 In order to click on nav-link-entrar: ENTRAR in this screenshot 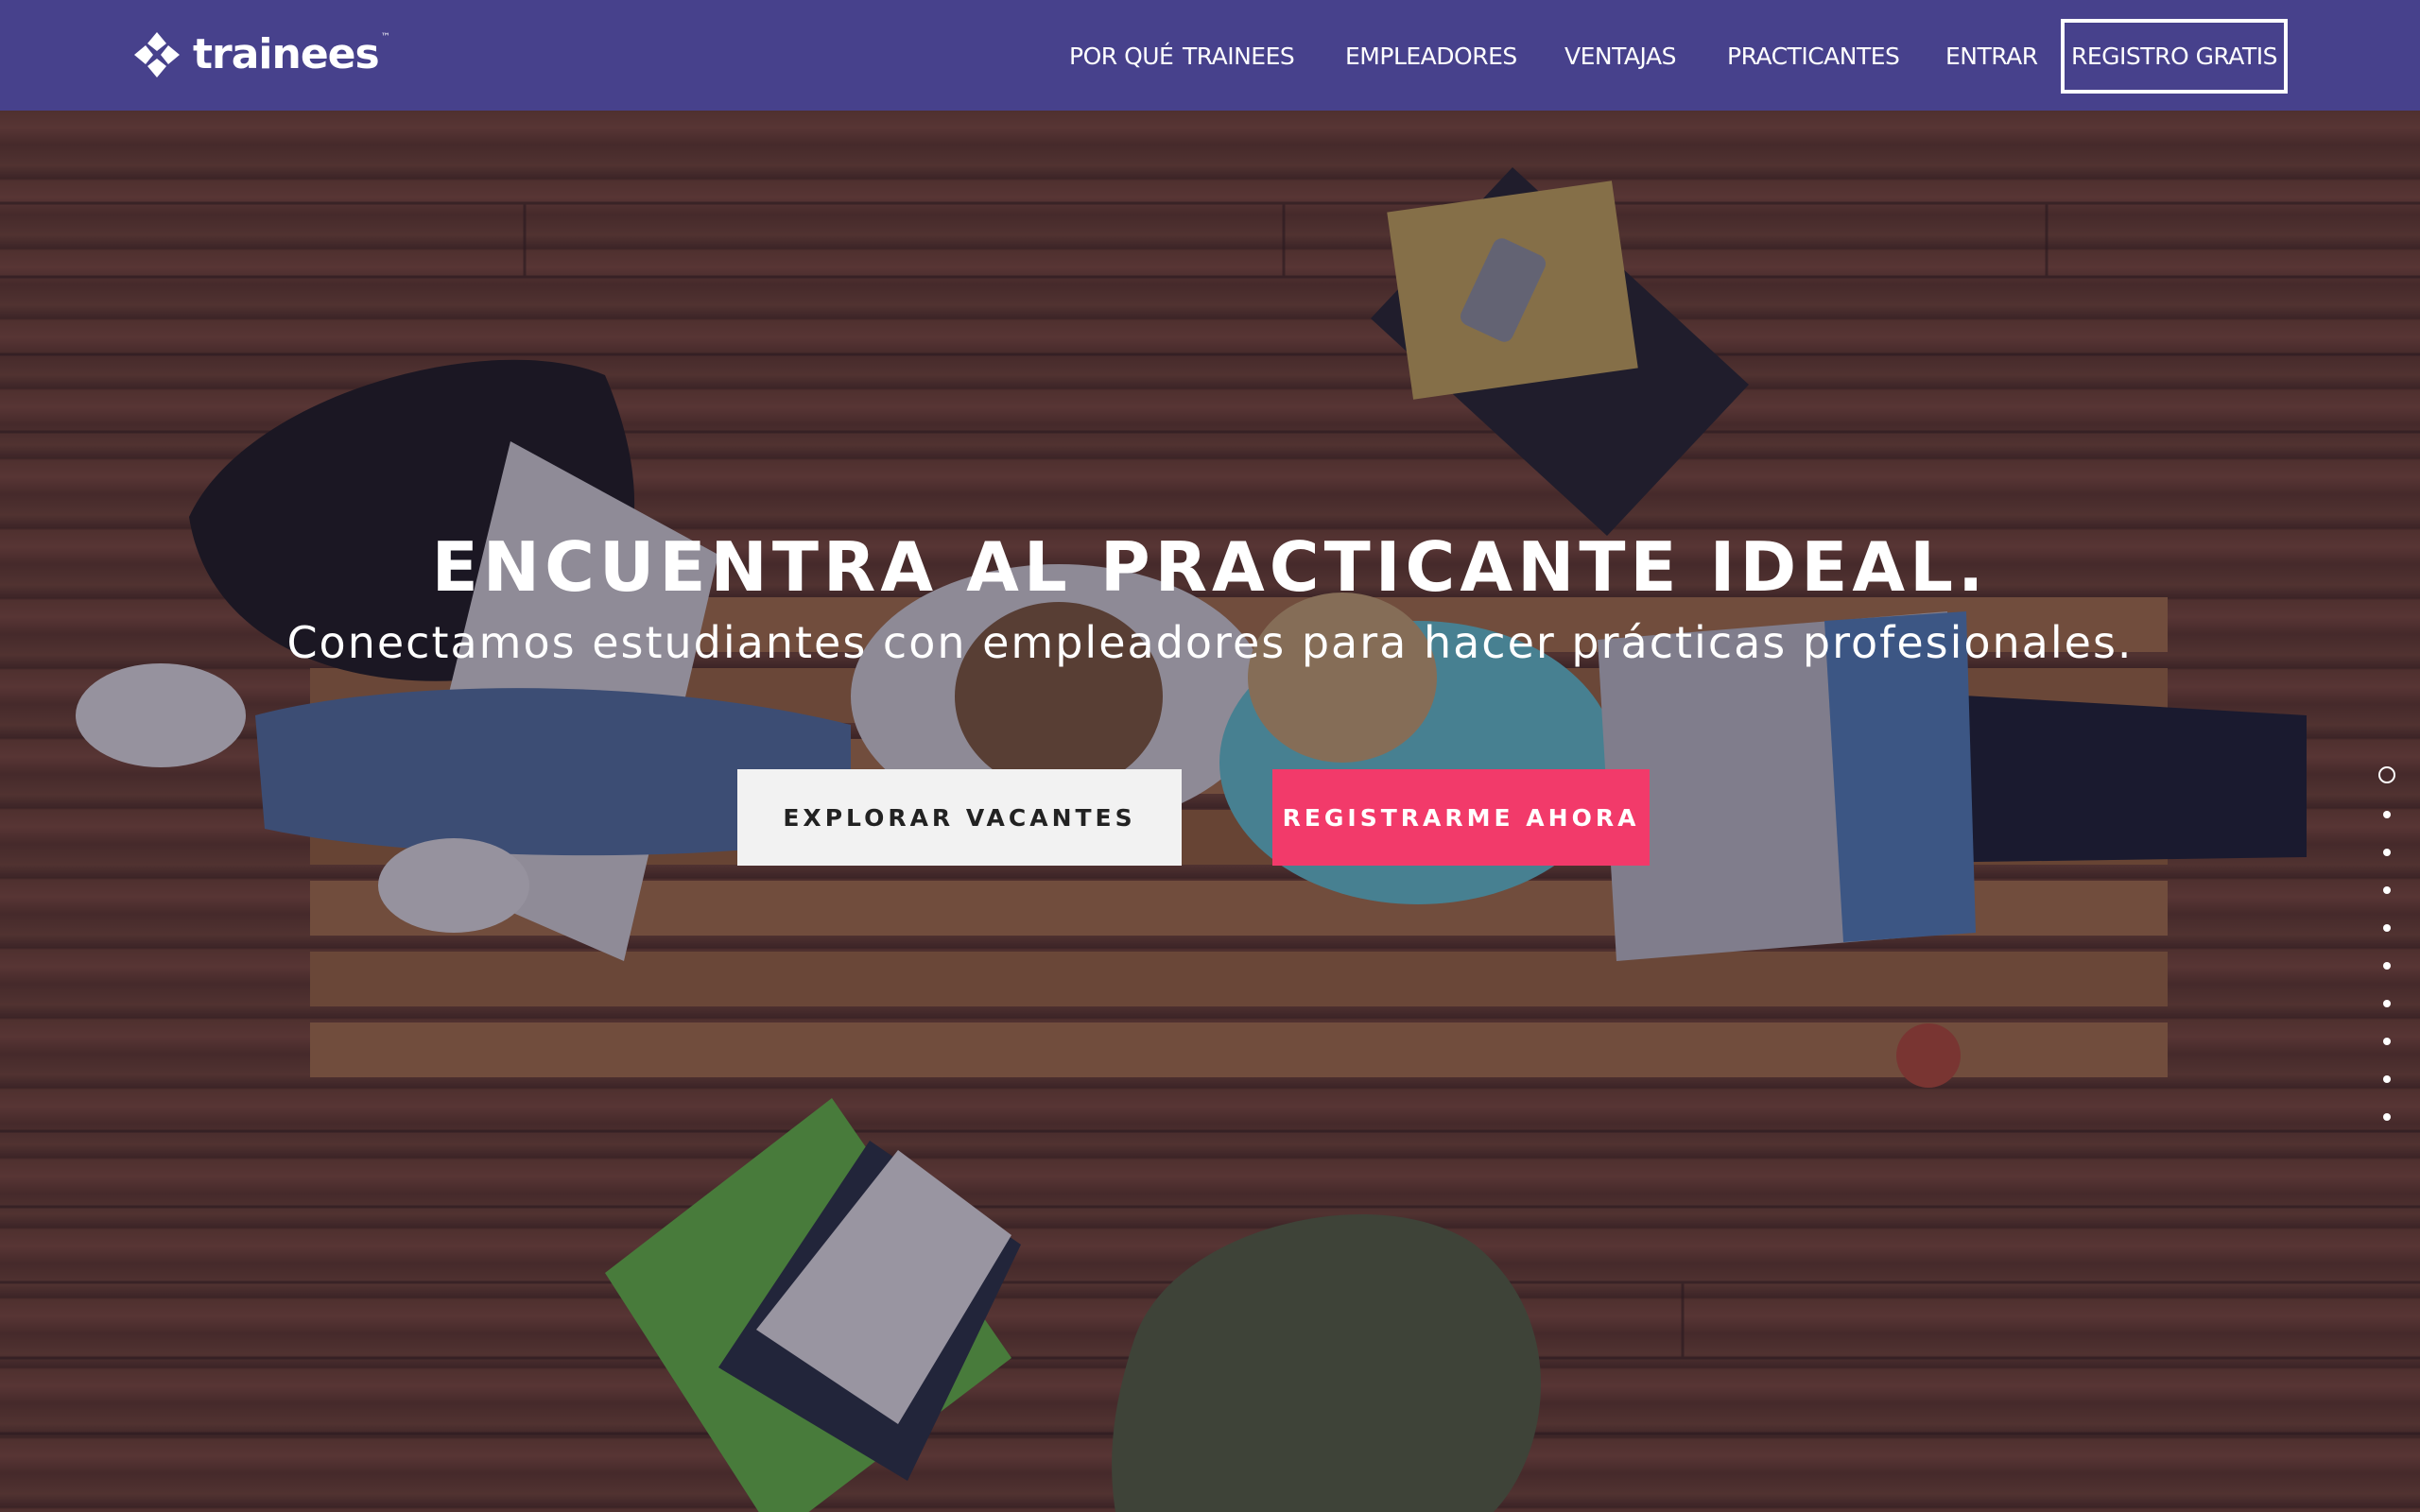, I will do `click(1991, 57)`.